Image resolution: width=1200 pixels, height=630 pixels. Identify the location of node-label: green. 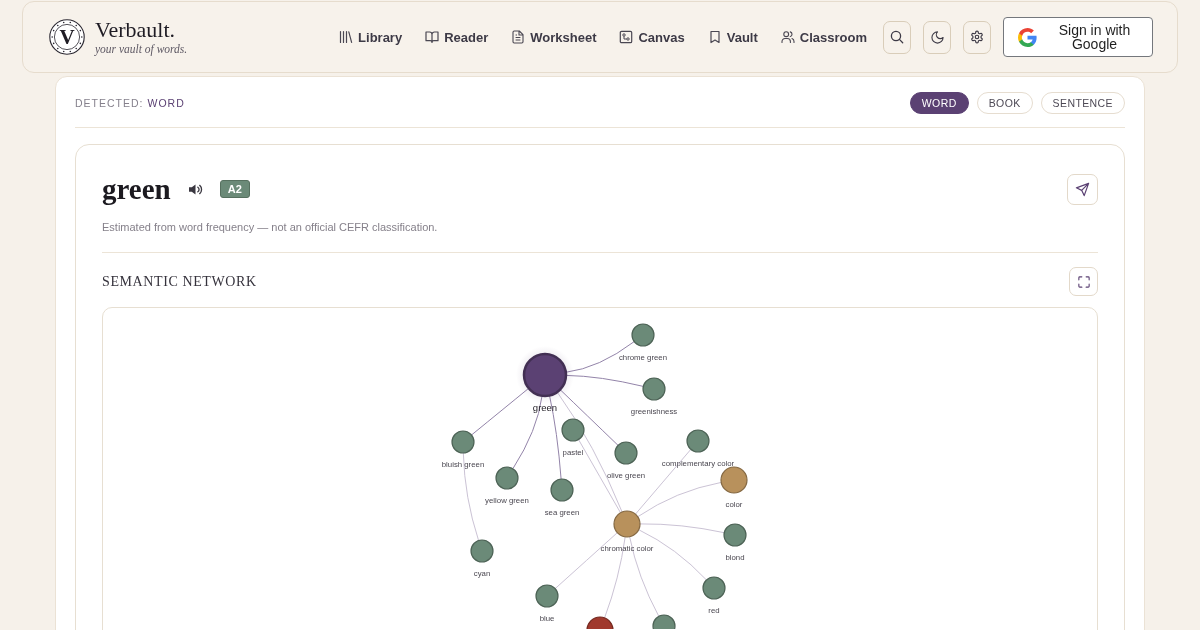
(545, 407).